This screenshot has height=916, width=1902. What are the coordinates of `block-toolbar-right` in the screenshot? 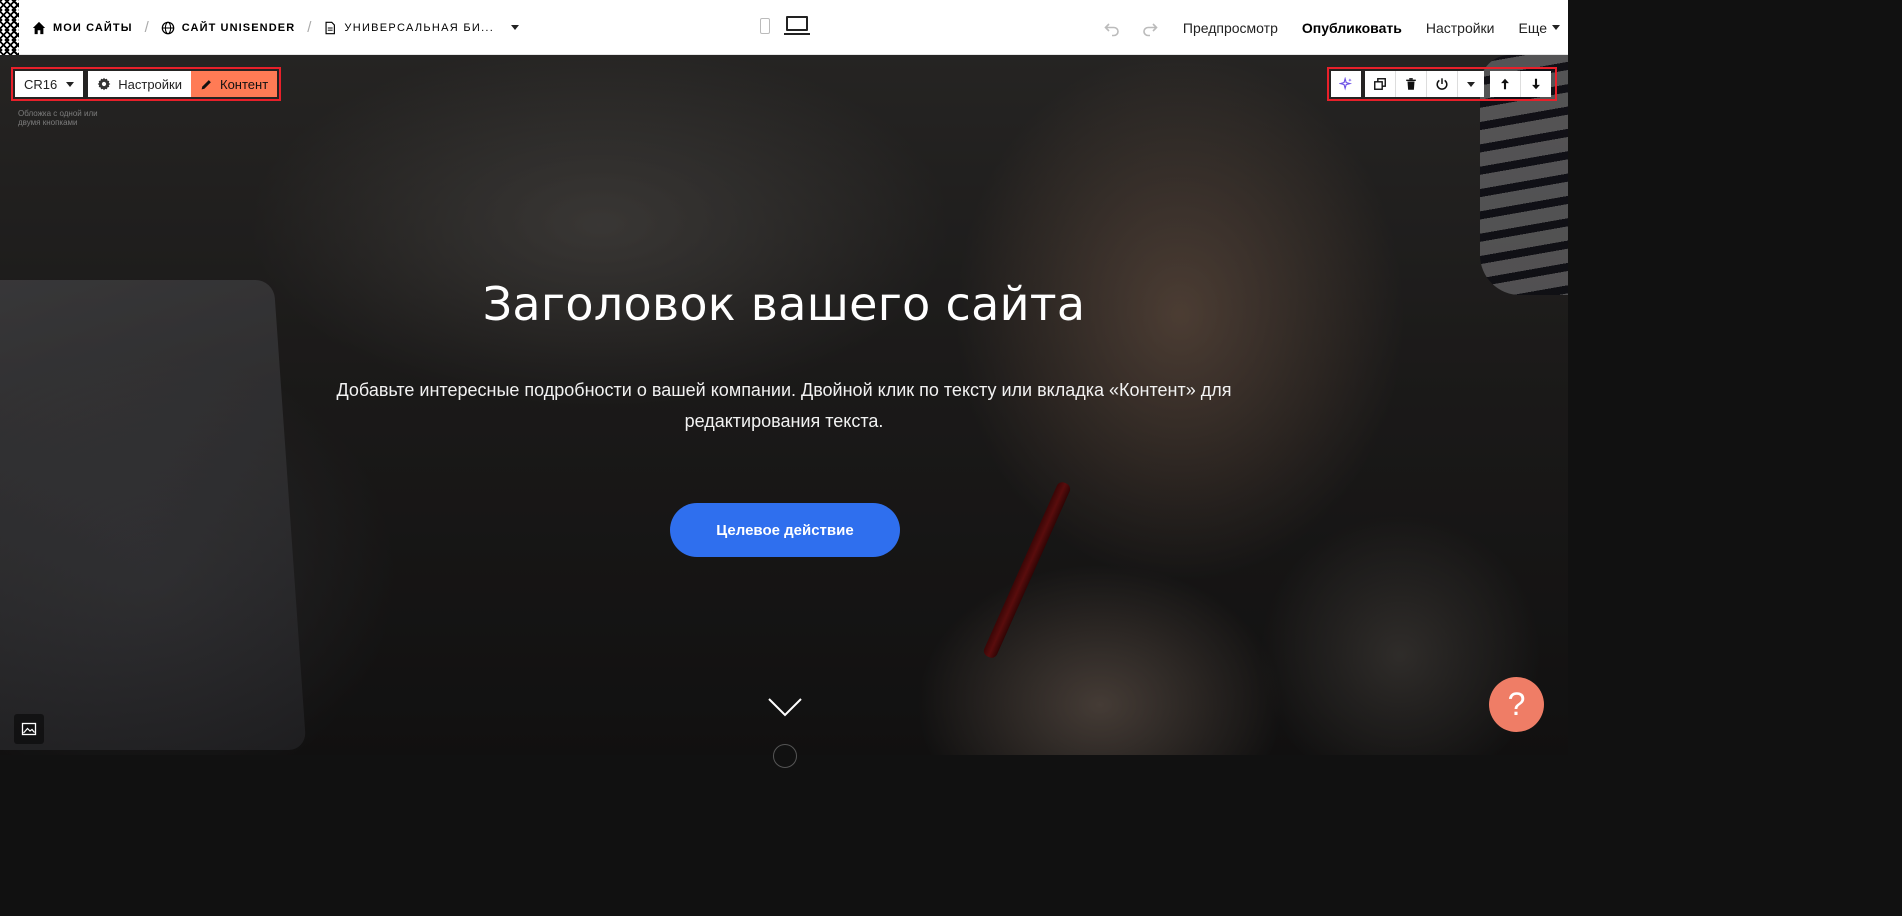 It's located at (1442, 84).